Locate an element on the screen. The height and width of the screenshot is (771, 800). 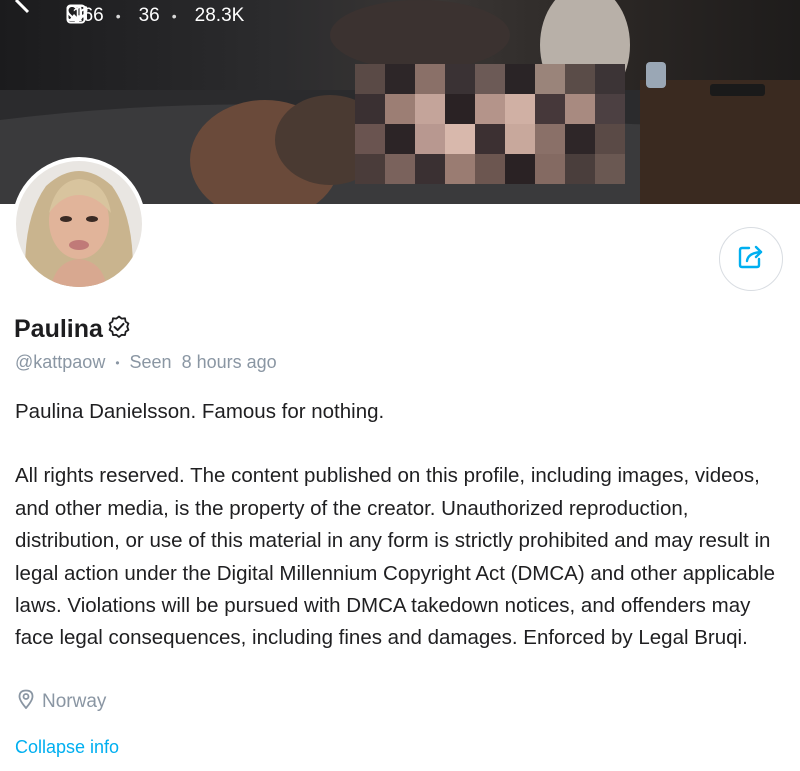
stat-likes: 28.3K is located at coordinates (155, 15).